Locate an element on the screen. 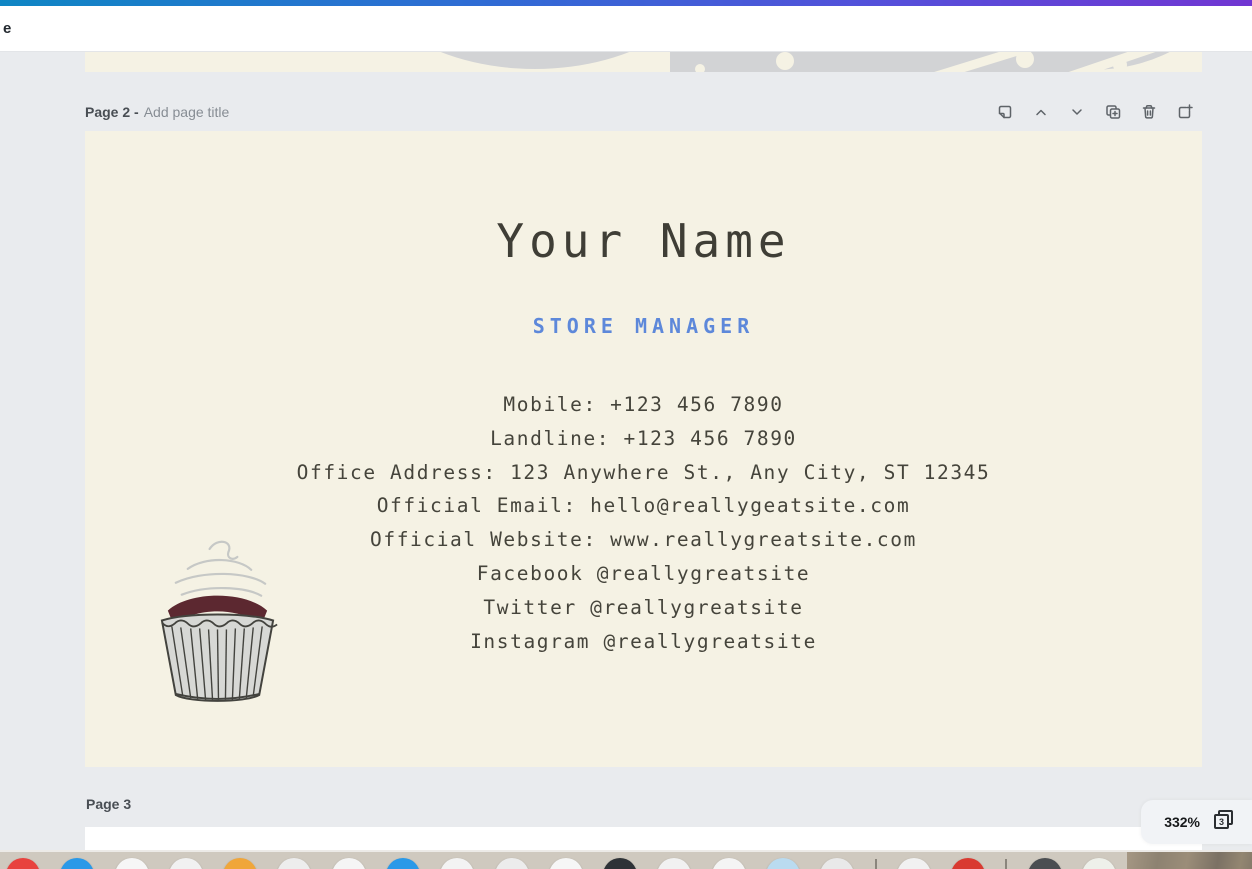 This screenshot has height=869, width=1252. page2-header: Page 2 - Add page title is located at coordinates (643, 112).